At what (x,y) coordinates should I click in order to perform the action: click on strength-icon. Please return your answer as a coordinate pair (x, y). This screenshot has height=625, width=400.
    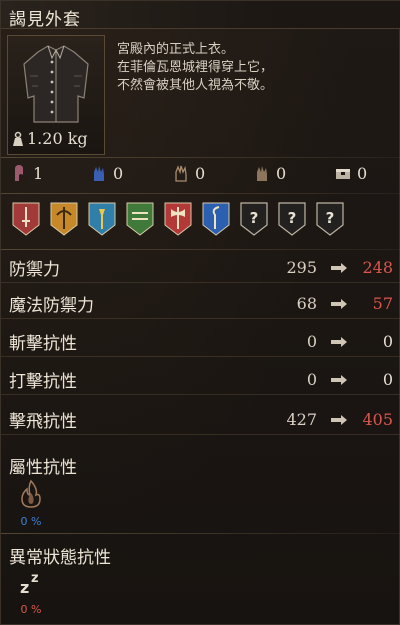
    Looking at the image, I should click on (19, 173).